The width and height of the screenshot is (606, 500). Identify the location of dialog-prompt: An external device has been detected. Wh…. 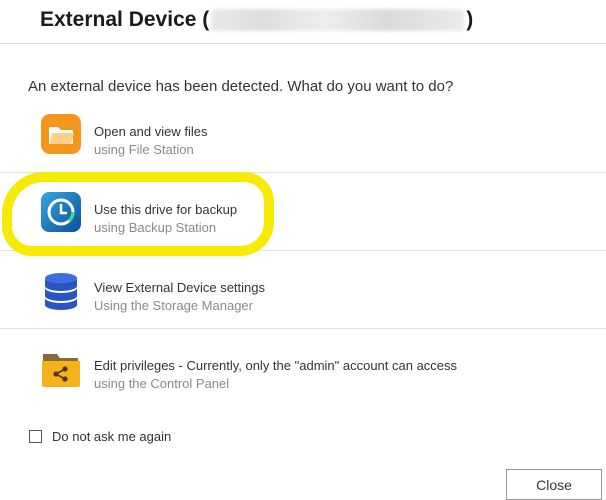
(241, 86).